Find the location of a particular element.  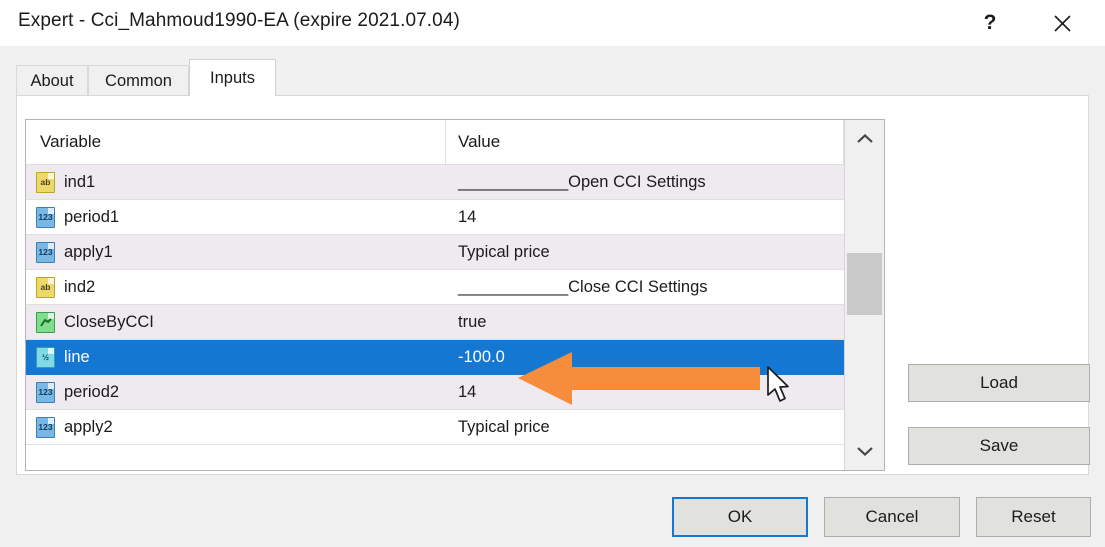

chevron-down-icon is located at coordinates (864, 452).